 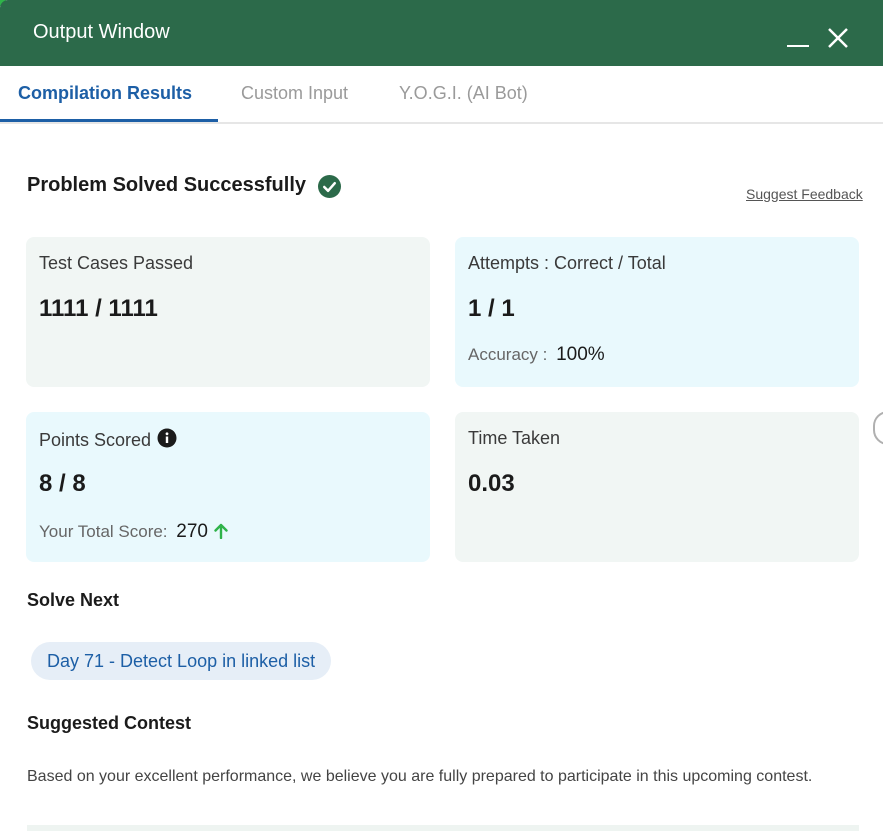 What do you see at coordinates (109, 723) in the screenshot?
I see `suggested-contest-title: Suggested Contest` at bounding box center [109, 723].